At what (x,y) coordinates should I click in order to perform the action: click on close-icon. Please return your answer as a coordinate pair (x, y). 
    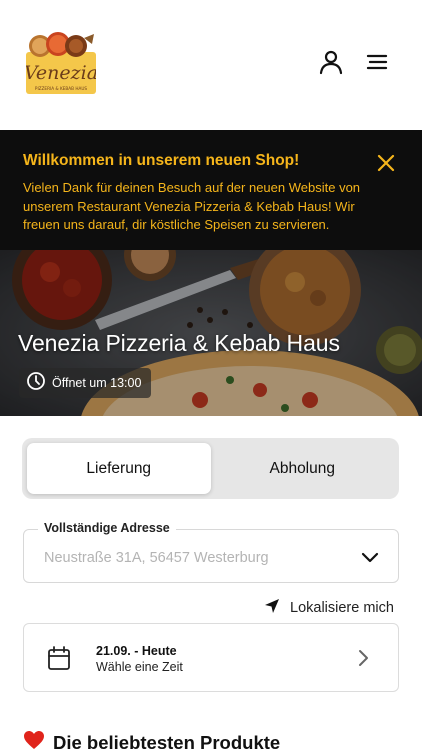
    Looking at the image, I should click on (386, 165).